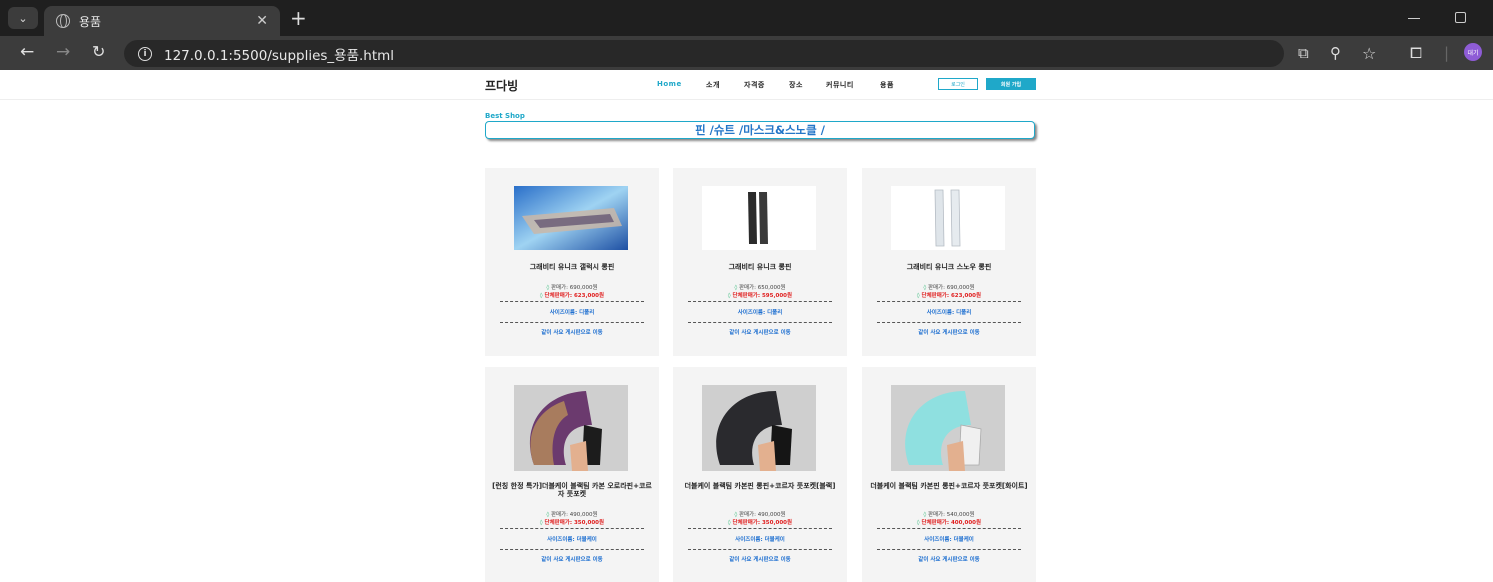 The width and height of the screenshot is (1493, 582). Describe the element at coordinates (1460, 17) in the screenshot. I see `restore-icon` at that location.